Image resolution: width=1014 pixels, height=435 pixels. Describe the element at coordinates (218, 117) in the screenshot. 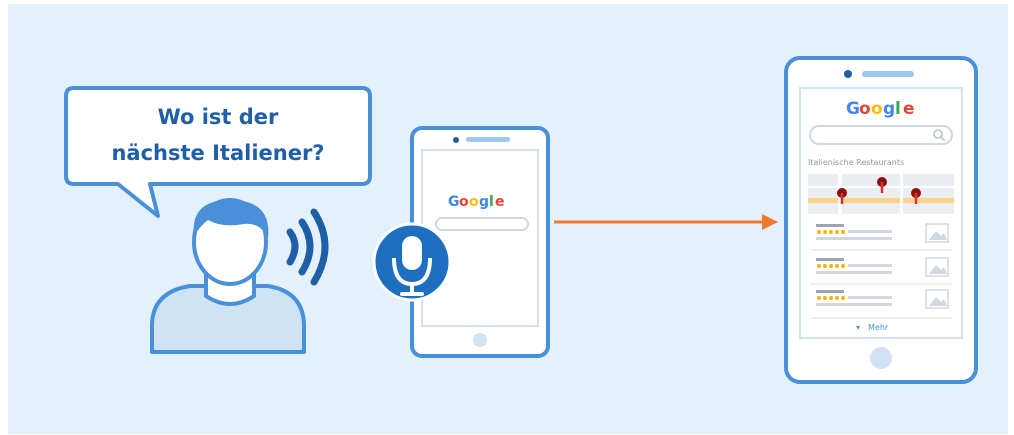

I see `speech-bubble-line1: Wo ist der` at that location.